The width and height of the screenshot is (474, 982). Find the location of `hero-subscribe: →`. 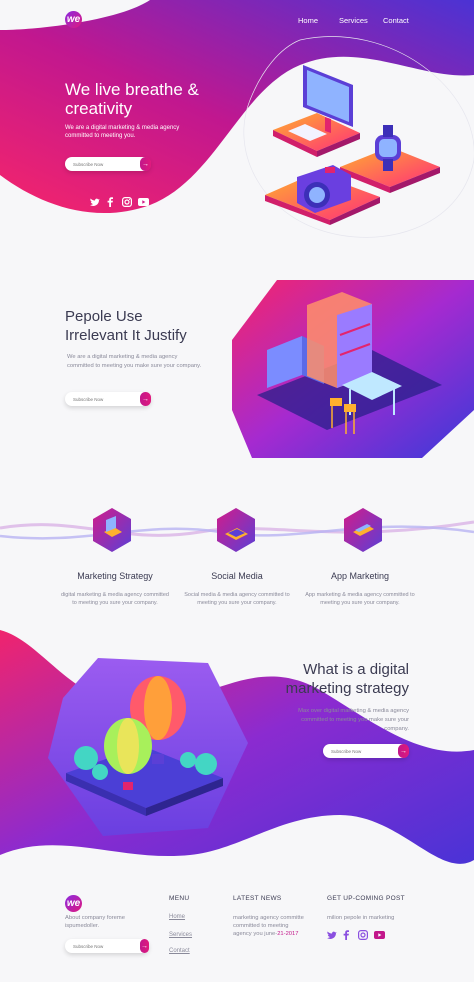

hero-subscribe: → is located at coordinates (108, 164).